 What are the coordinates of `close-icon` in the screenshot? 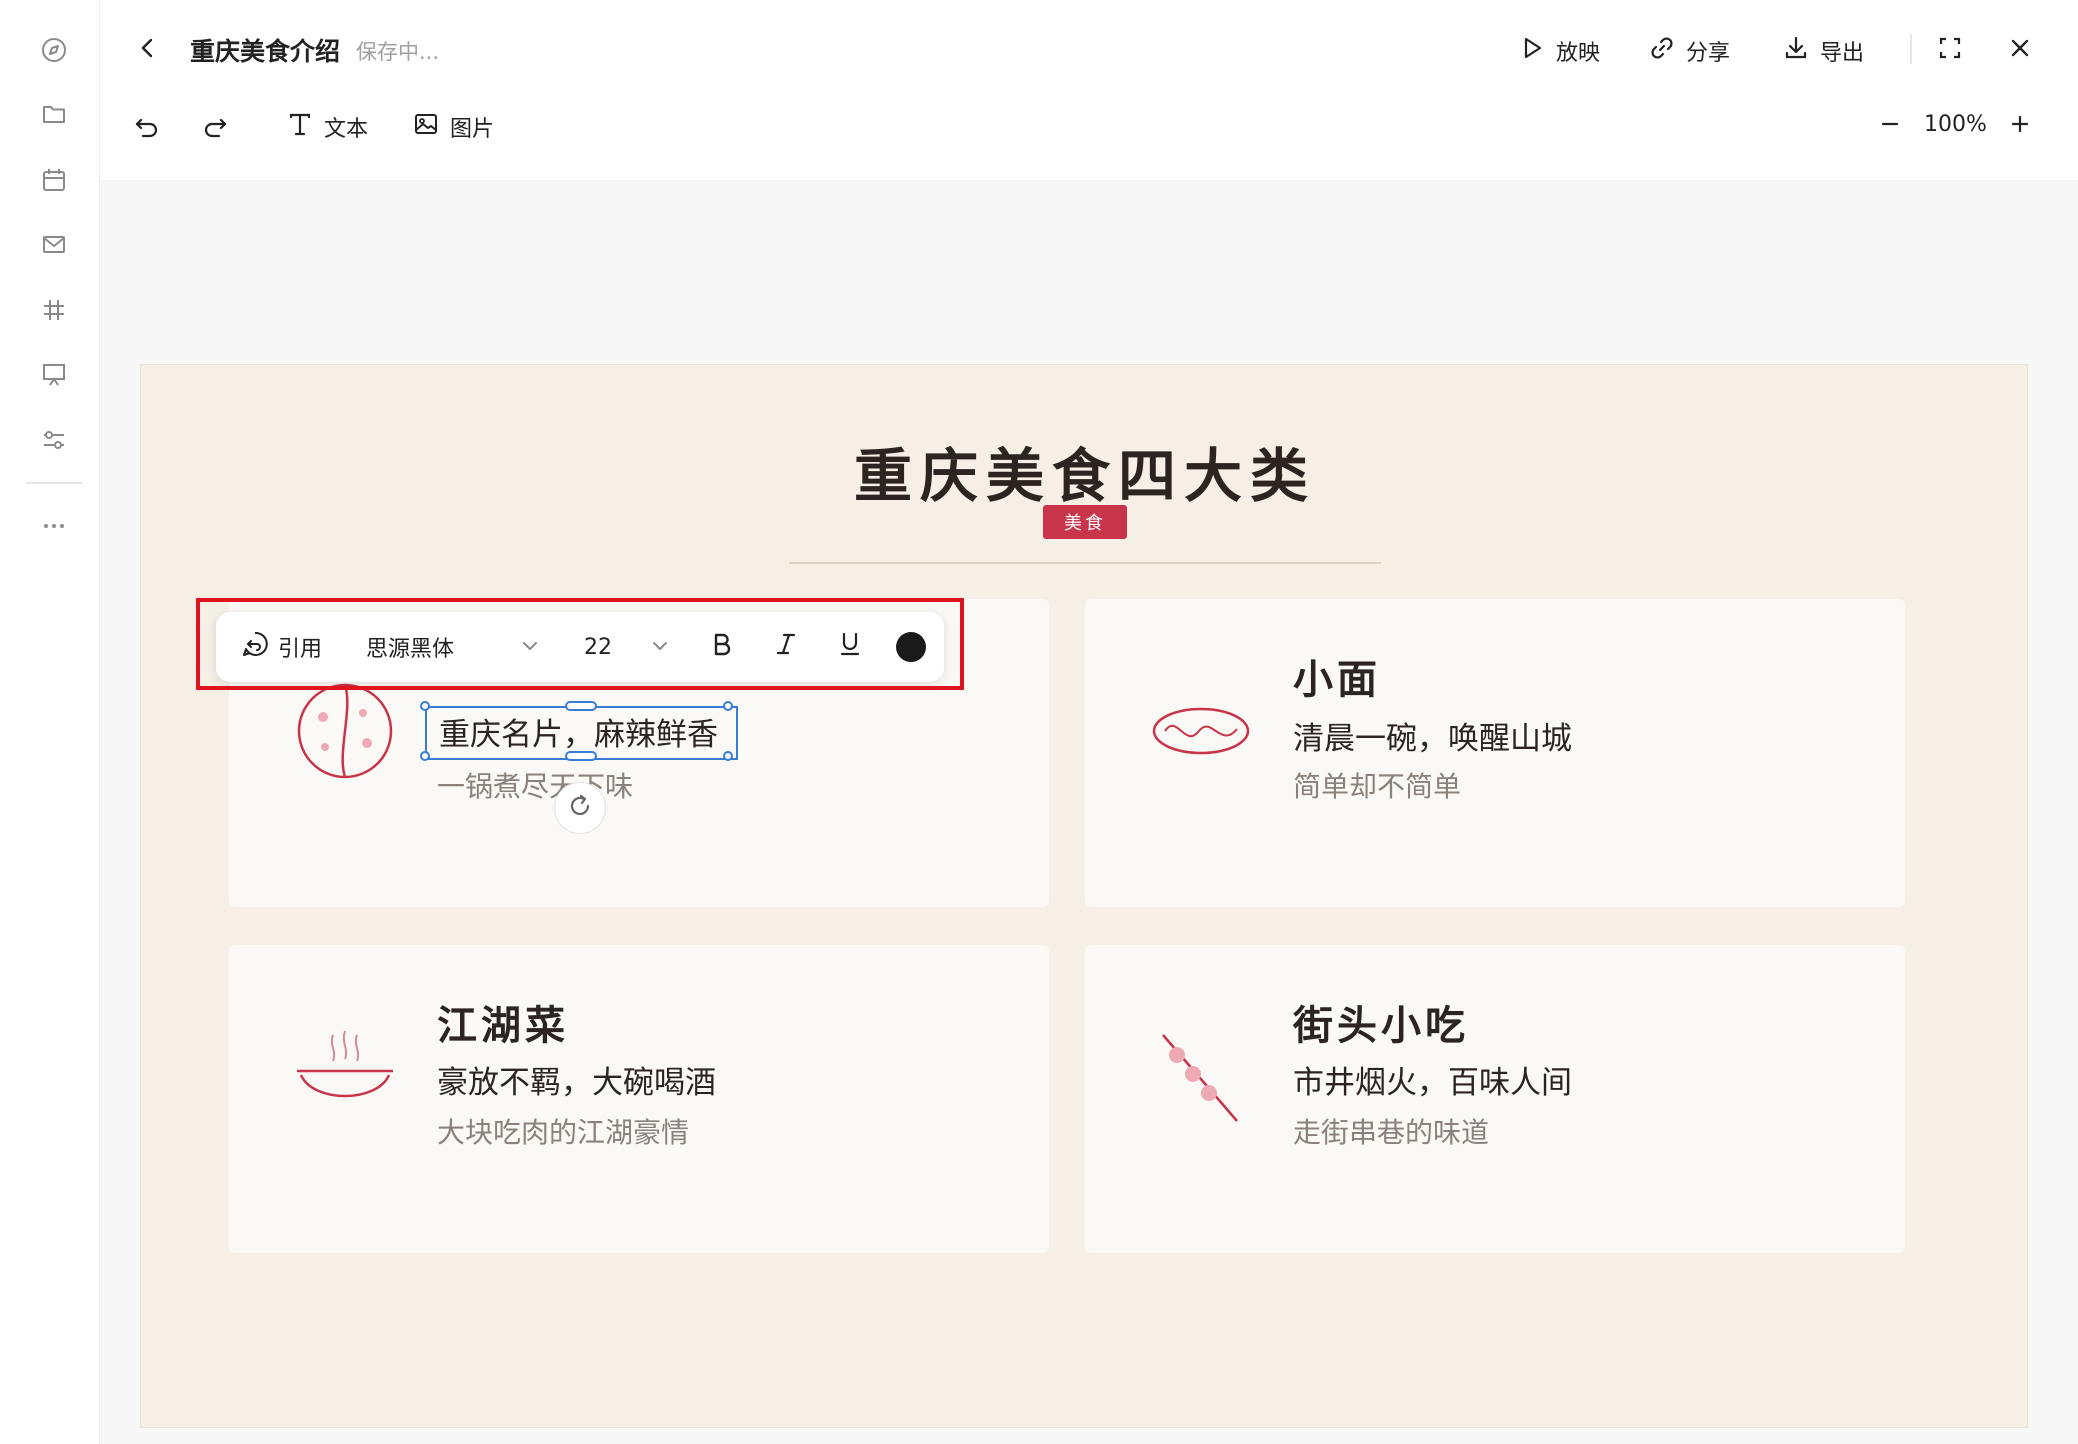 It's located at (2020, 51).